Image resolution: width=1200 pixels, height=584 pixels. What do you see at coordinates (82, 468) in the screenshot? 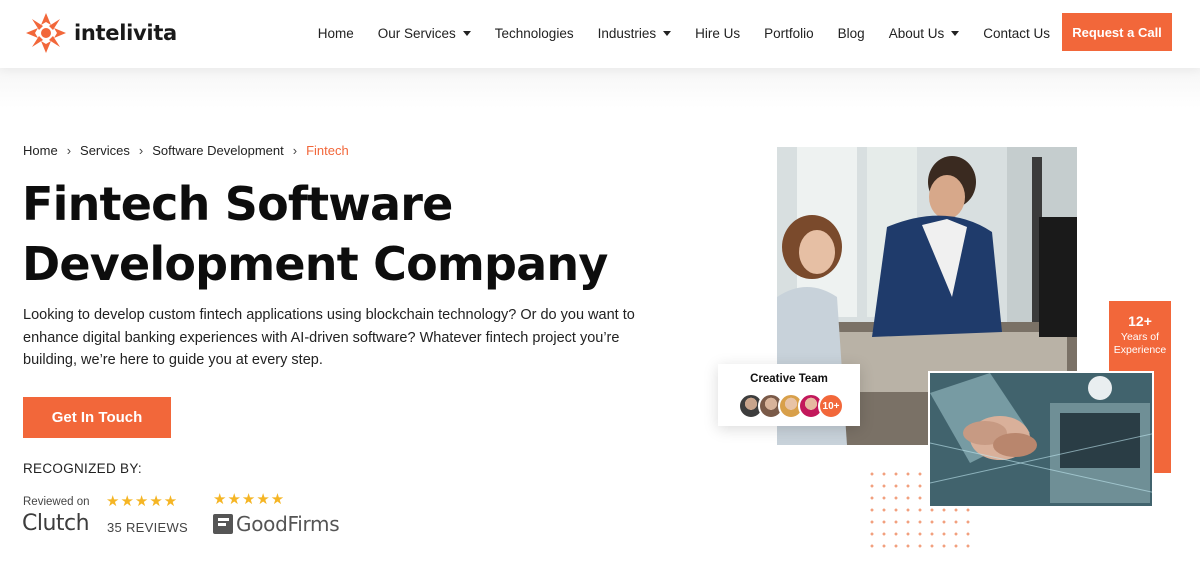
I see `recognized-by-heading: RECOGNIZED BY:` at bounding box center [82, 468].